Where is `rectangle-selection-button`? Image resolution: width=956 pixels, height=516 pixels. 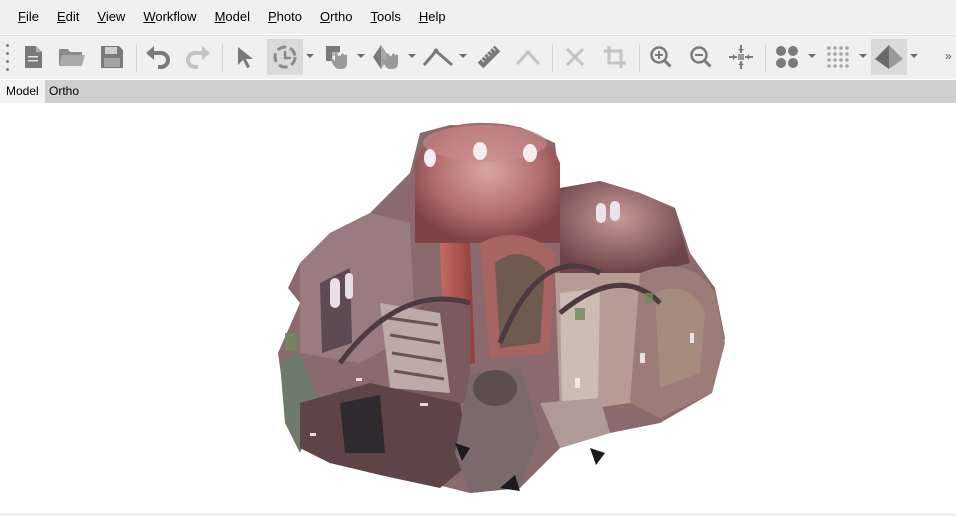 rectangle-selection-button is located at coordinates (336, 57).